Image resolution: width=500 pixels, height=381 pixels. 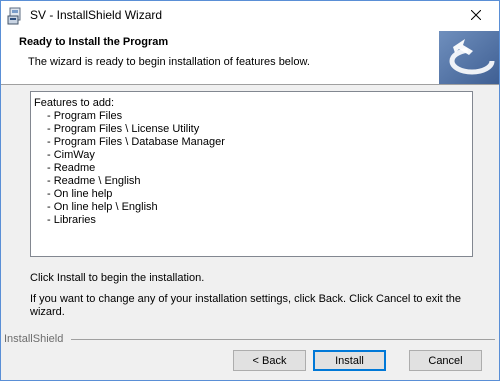 What do you see at coordinates (80, 194) in the screenshot?
I see `feature-item: - On line help` at bounding box center [80, 194].